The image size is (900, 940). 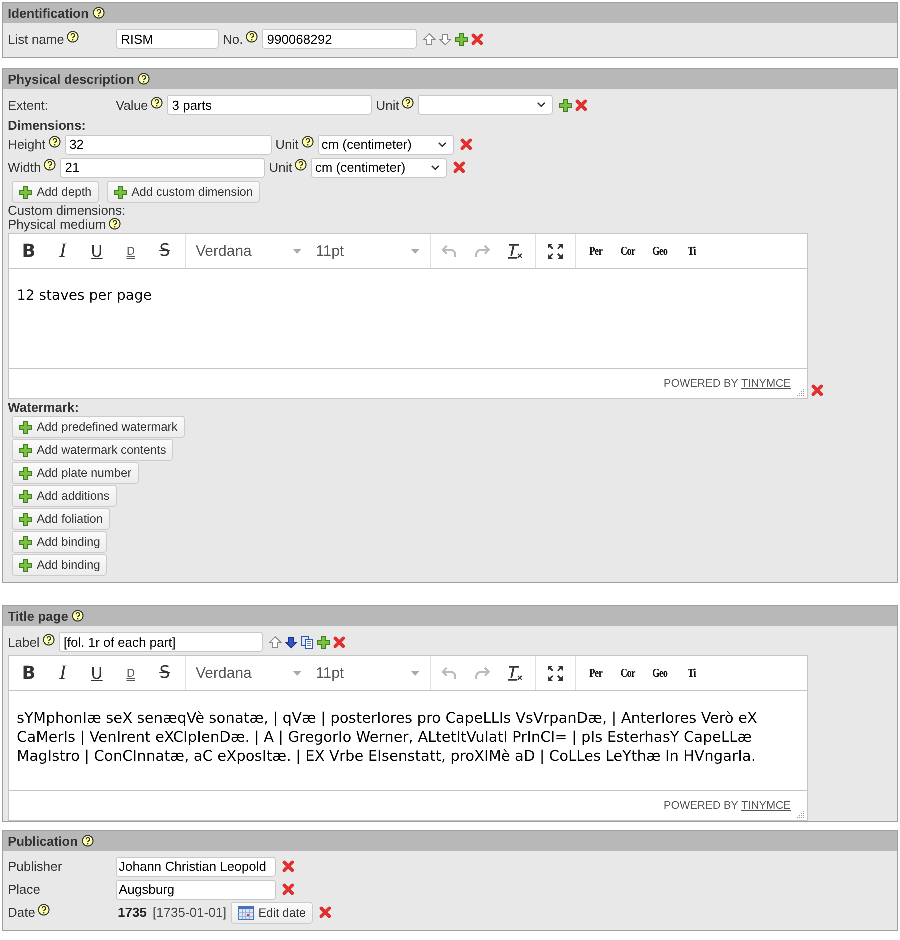 I want to click on dimension-field: 32, so click(x=168, y=144).